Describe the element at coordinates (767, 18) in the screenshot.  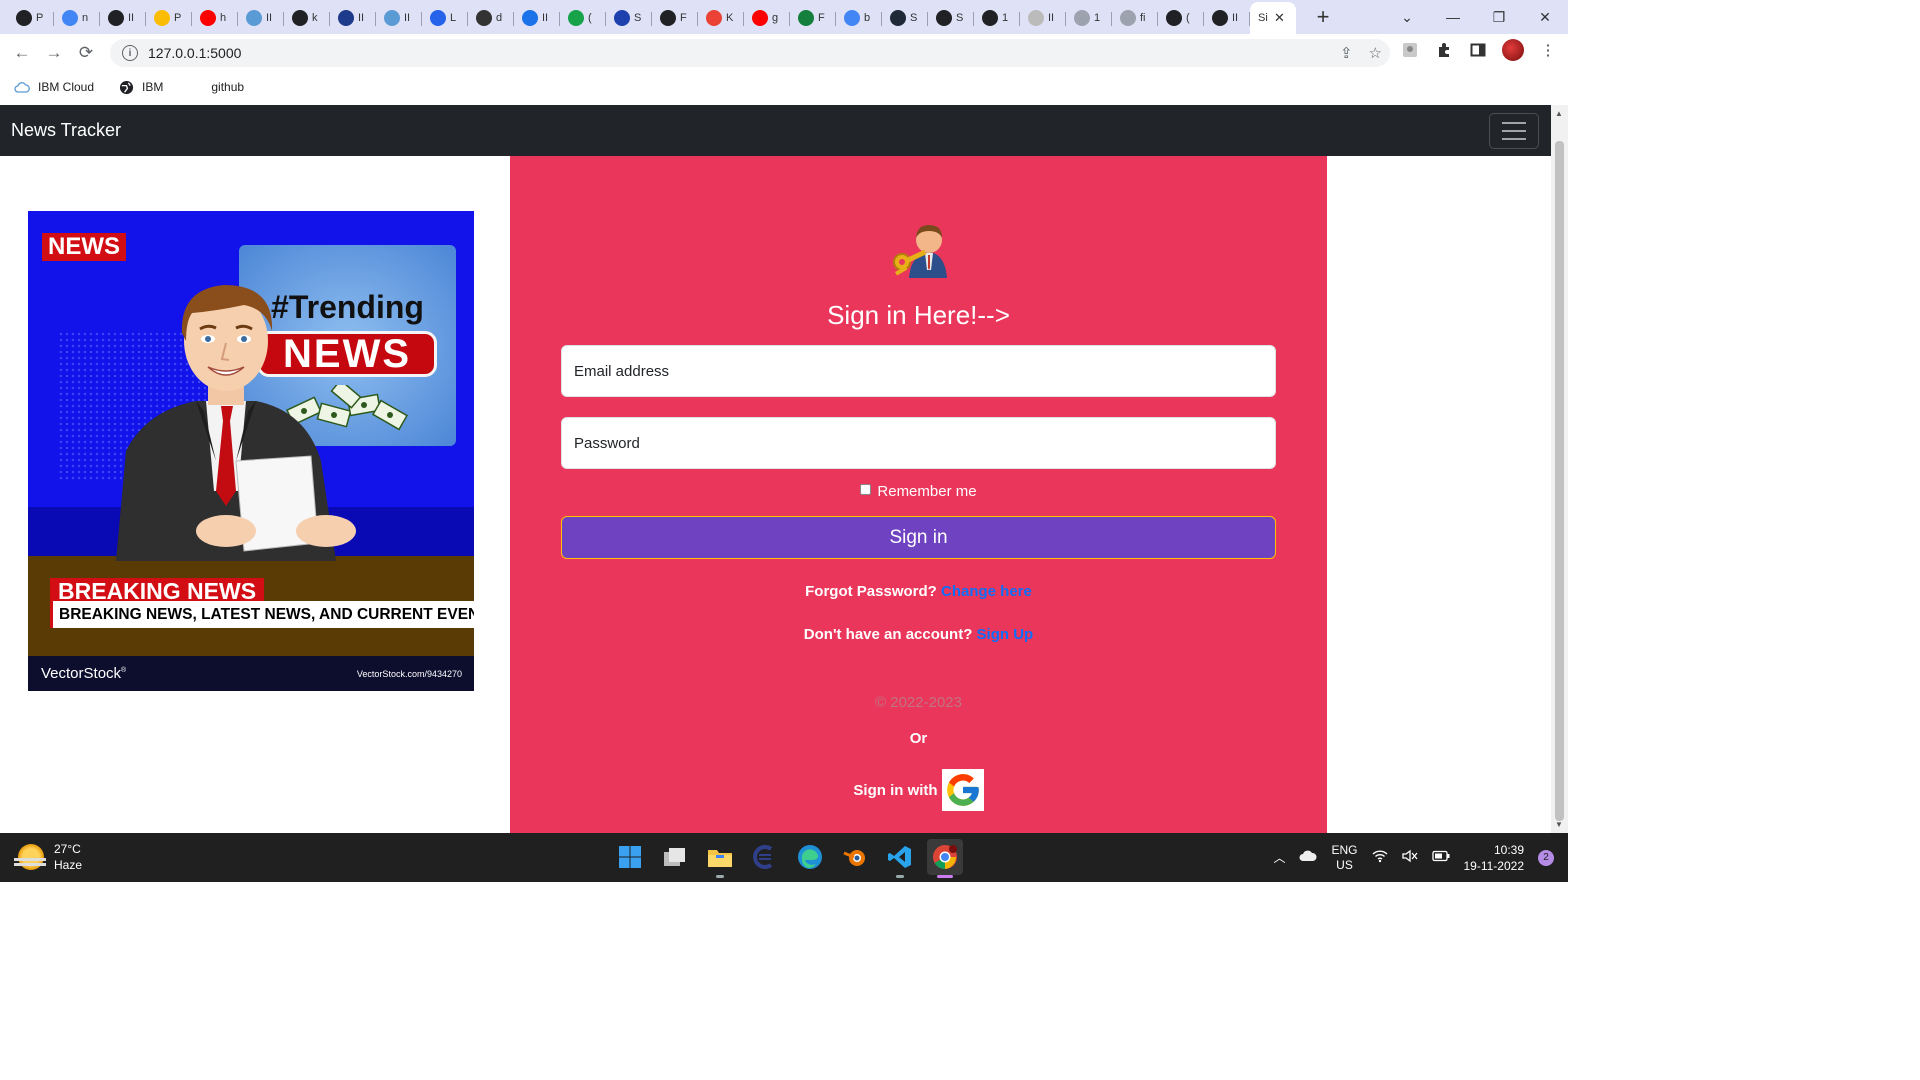
I see `browser-tab: g` at that location.